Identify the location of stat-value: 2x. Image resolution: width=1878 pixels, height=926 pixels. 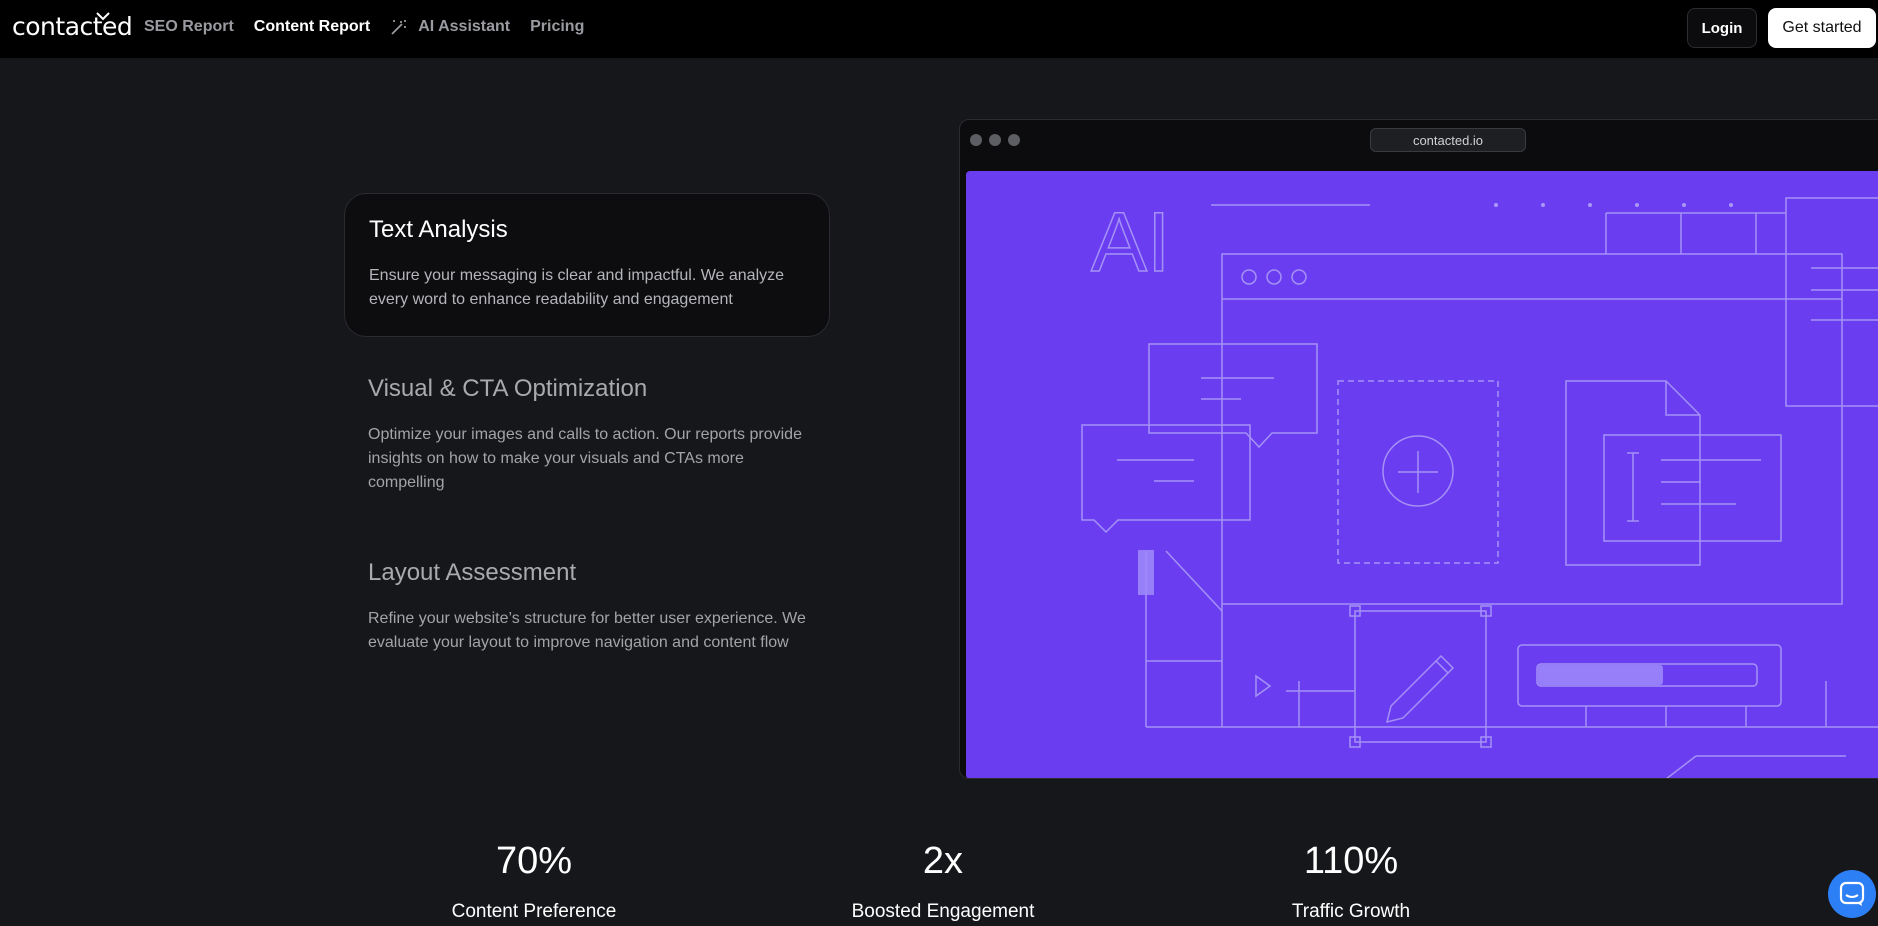
(943, 861).